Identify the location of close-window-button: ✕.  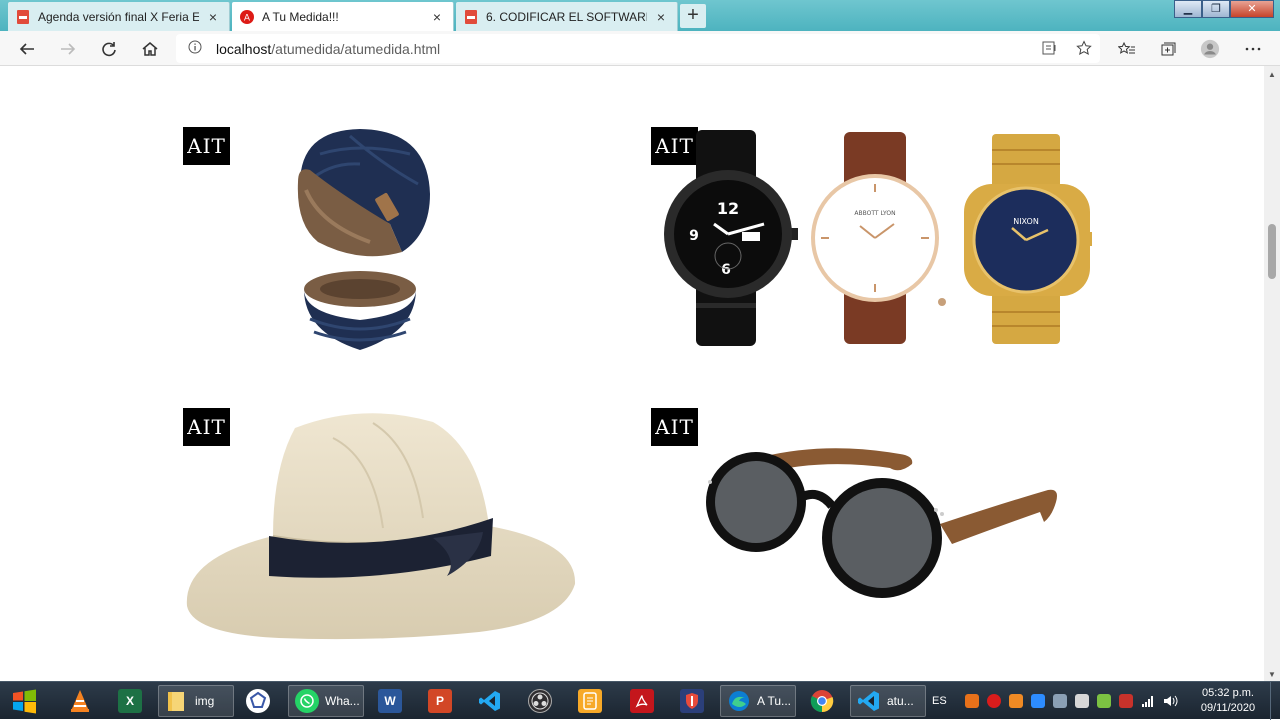
(1252, 9).